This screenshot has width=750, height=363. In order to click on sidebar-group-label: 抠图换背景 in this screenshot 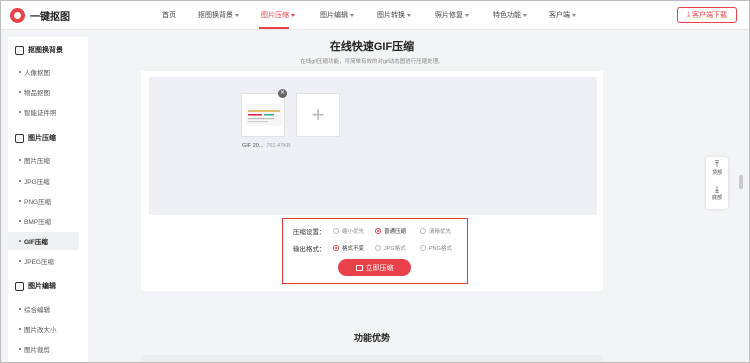, I will do `click(45, 50)`.